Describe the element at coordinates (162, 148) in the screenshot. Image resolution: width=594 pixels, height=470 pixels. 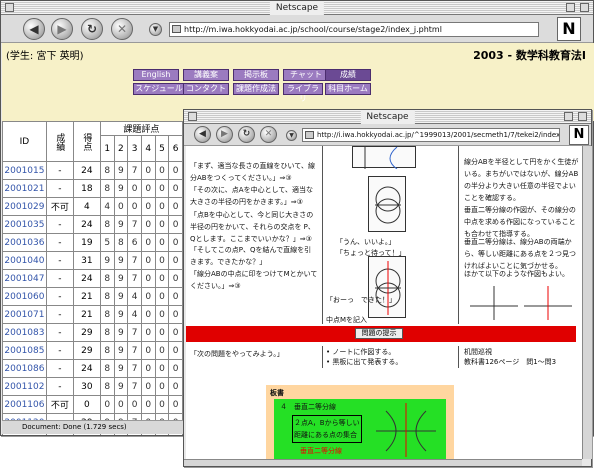
I see `col-5: 5` at that location.